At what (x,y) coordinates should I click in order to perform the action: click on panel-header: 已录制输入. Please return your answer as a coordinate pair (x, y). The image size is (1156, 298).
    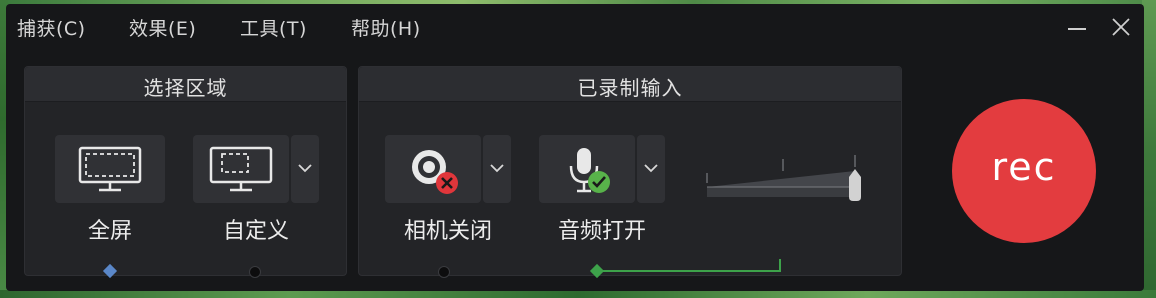
    Looking at the image, I should click on (630, 84).